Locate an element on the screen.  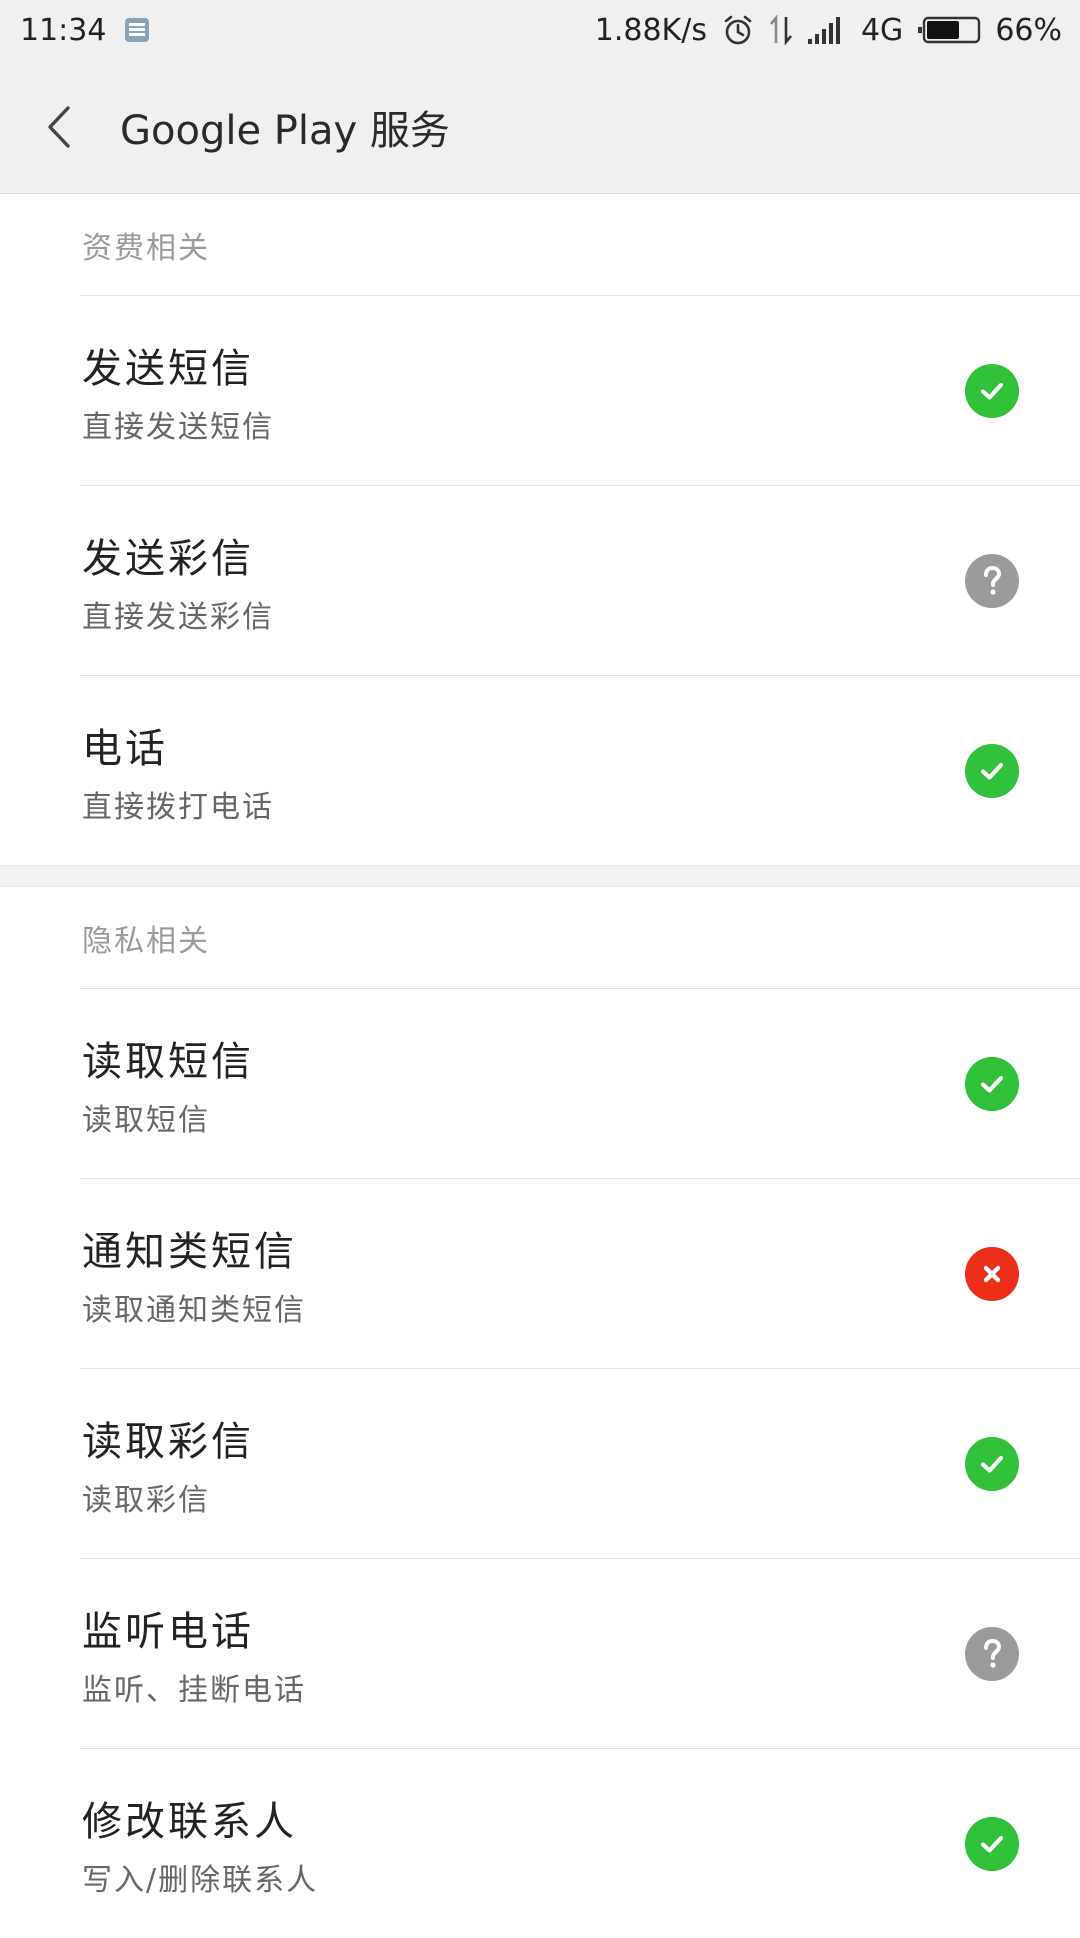
status-right: 1.88K/s 4G 66% is located at coordinates (828, 30).